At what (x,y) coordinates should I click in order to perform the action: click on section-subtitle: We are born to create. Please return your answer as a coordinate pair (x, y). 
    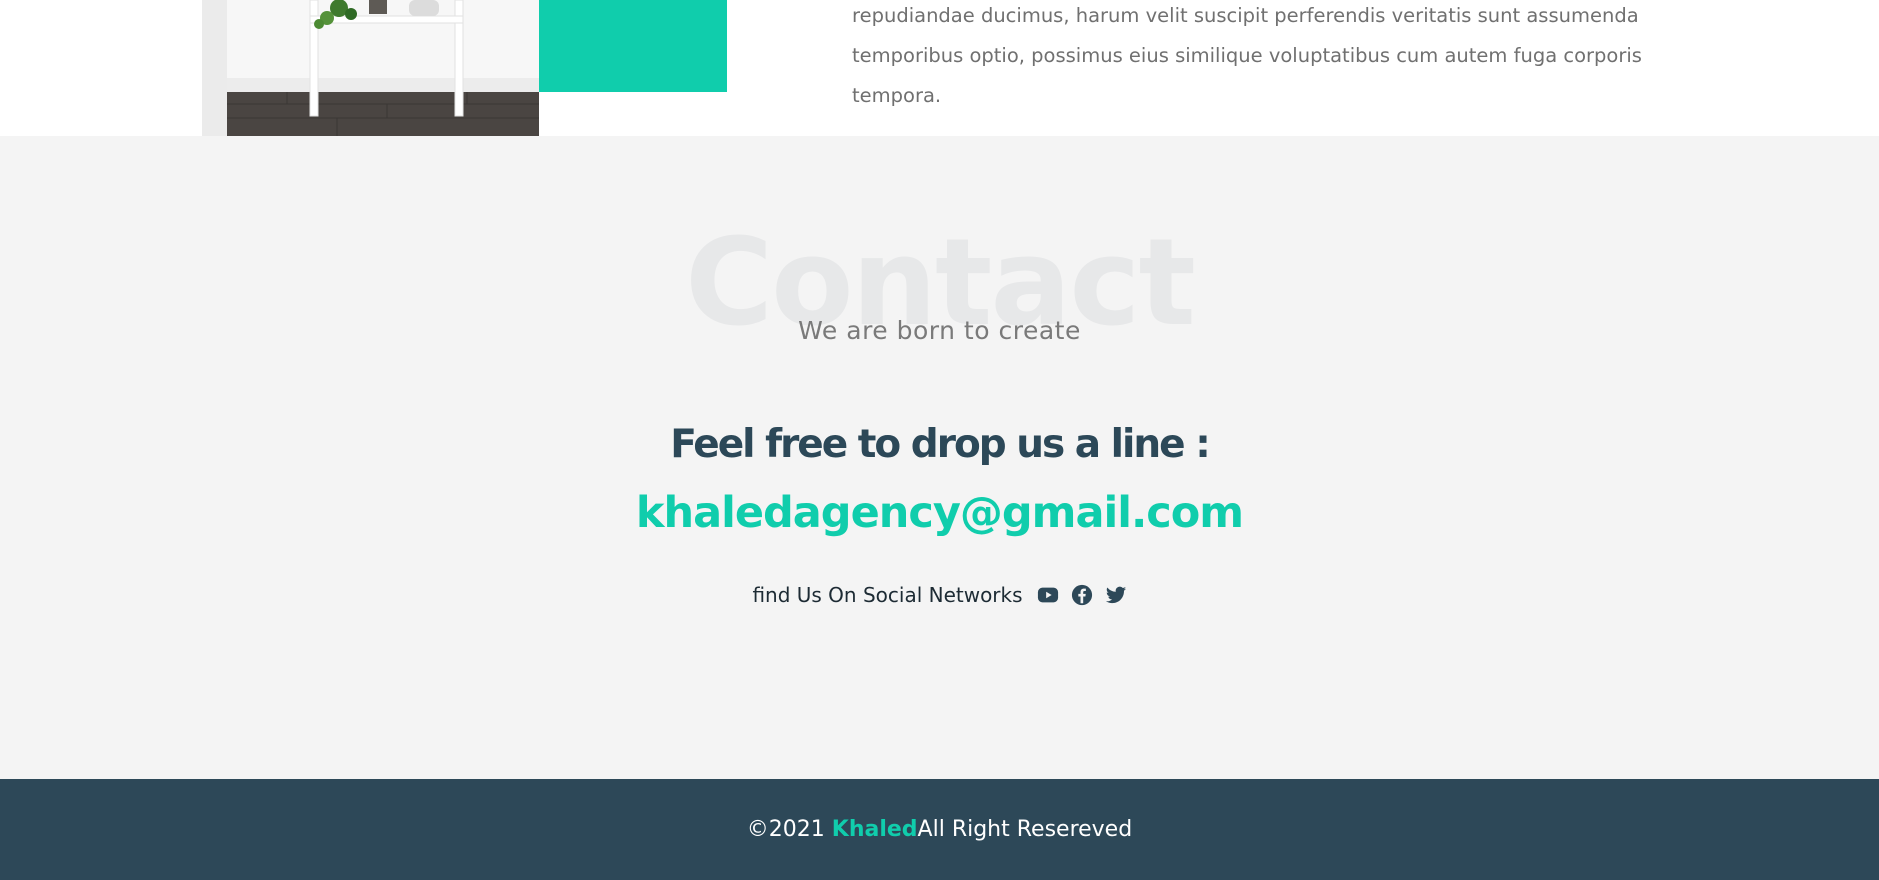
    Looking at the image, I should click on (939, 330).